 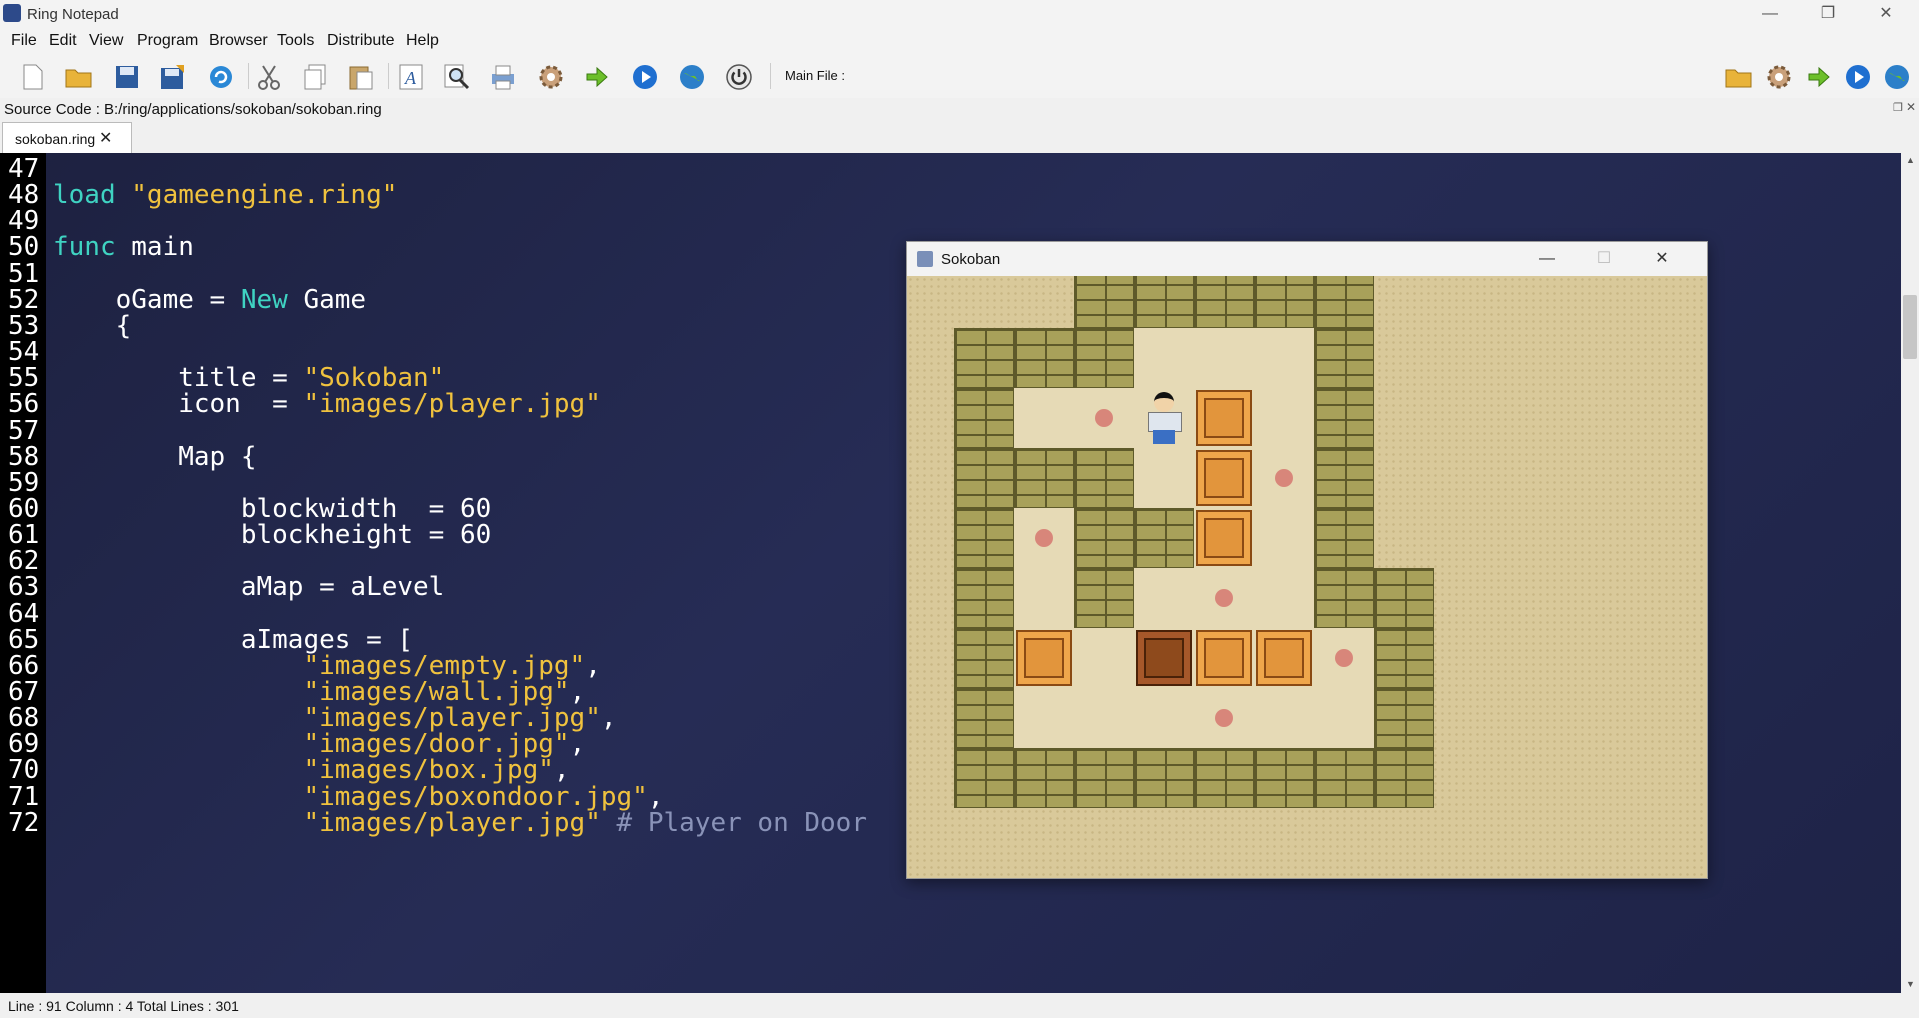 I want to click on undo-icon, so click(x=221, y=77).